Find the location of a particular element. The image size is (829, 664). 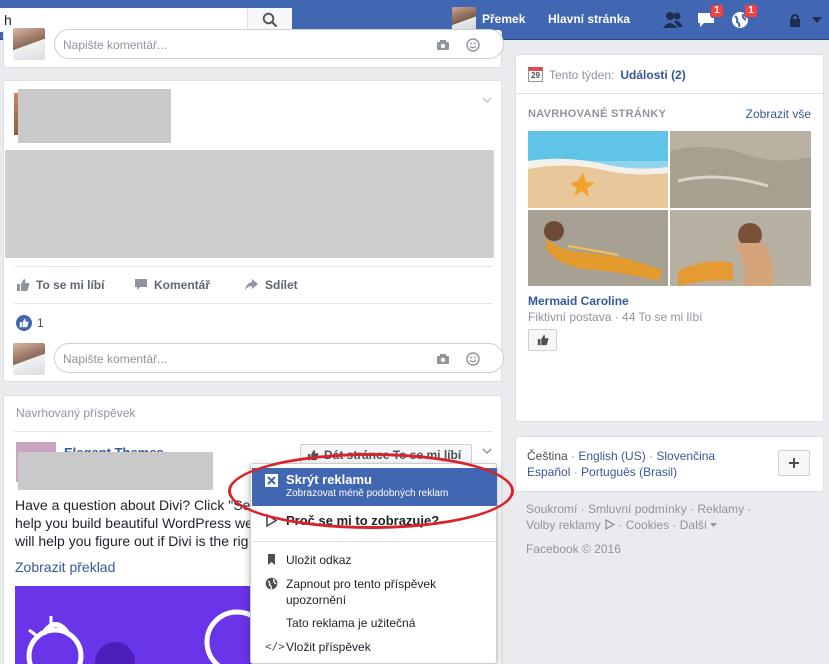

share-button: Sdílet is located at coordinates (271, 285).